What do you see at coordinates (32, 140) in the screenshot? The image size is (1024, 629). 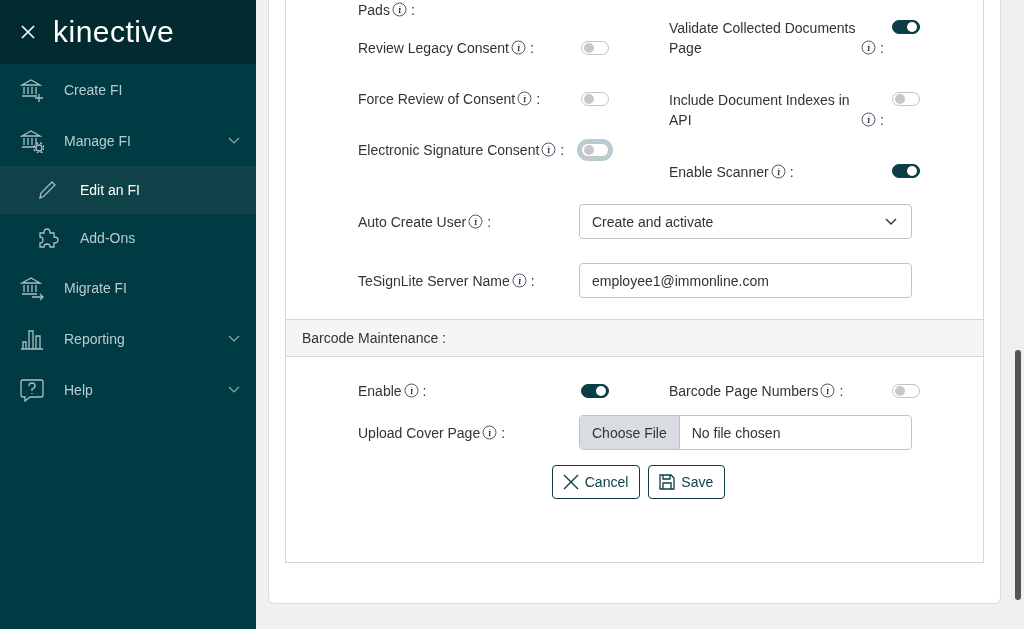 I see `bank-gear-icon` at bounding box center [32, 140].